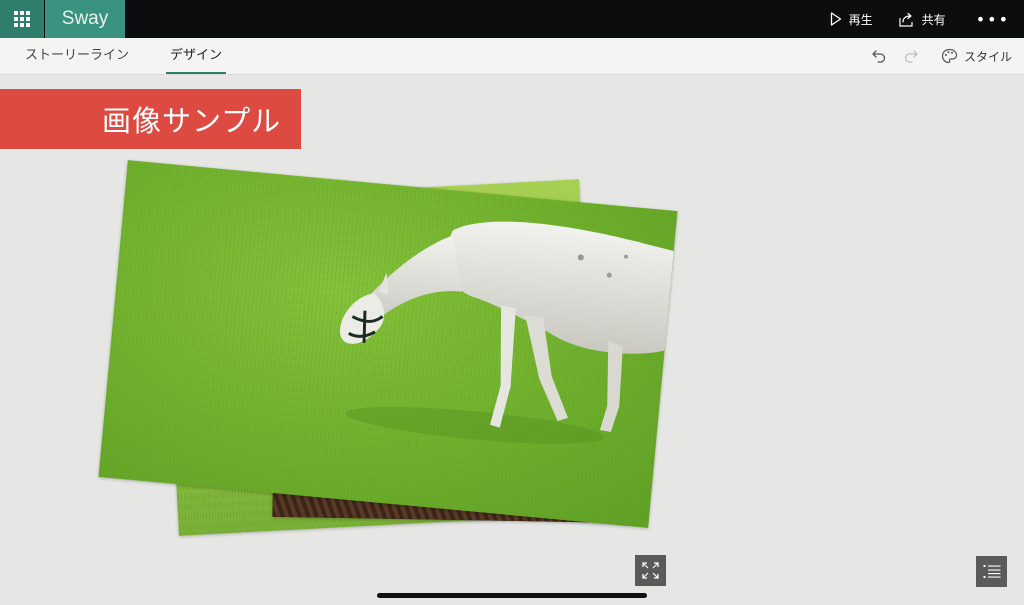  I want to click on share-icon, so click(906, 19).